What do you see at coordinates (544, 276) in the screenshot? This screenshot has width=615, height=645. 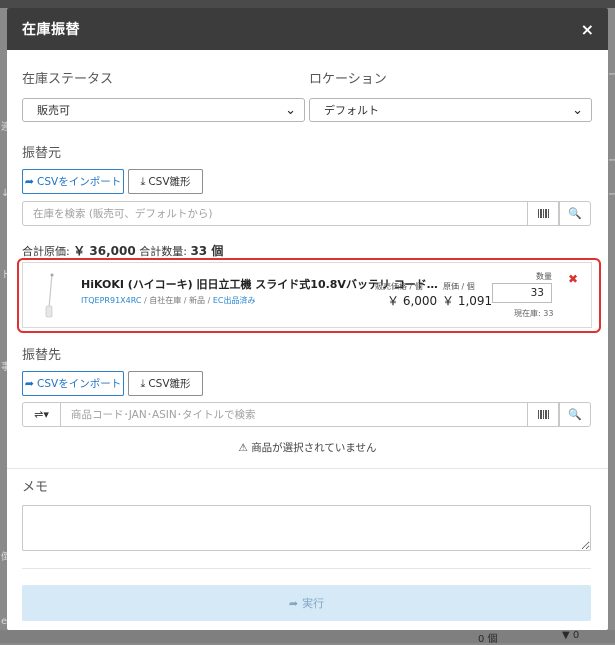 I see `qty-label: 数量` at bounding box center [544, 276].